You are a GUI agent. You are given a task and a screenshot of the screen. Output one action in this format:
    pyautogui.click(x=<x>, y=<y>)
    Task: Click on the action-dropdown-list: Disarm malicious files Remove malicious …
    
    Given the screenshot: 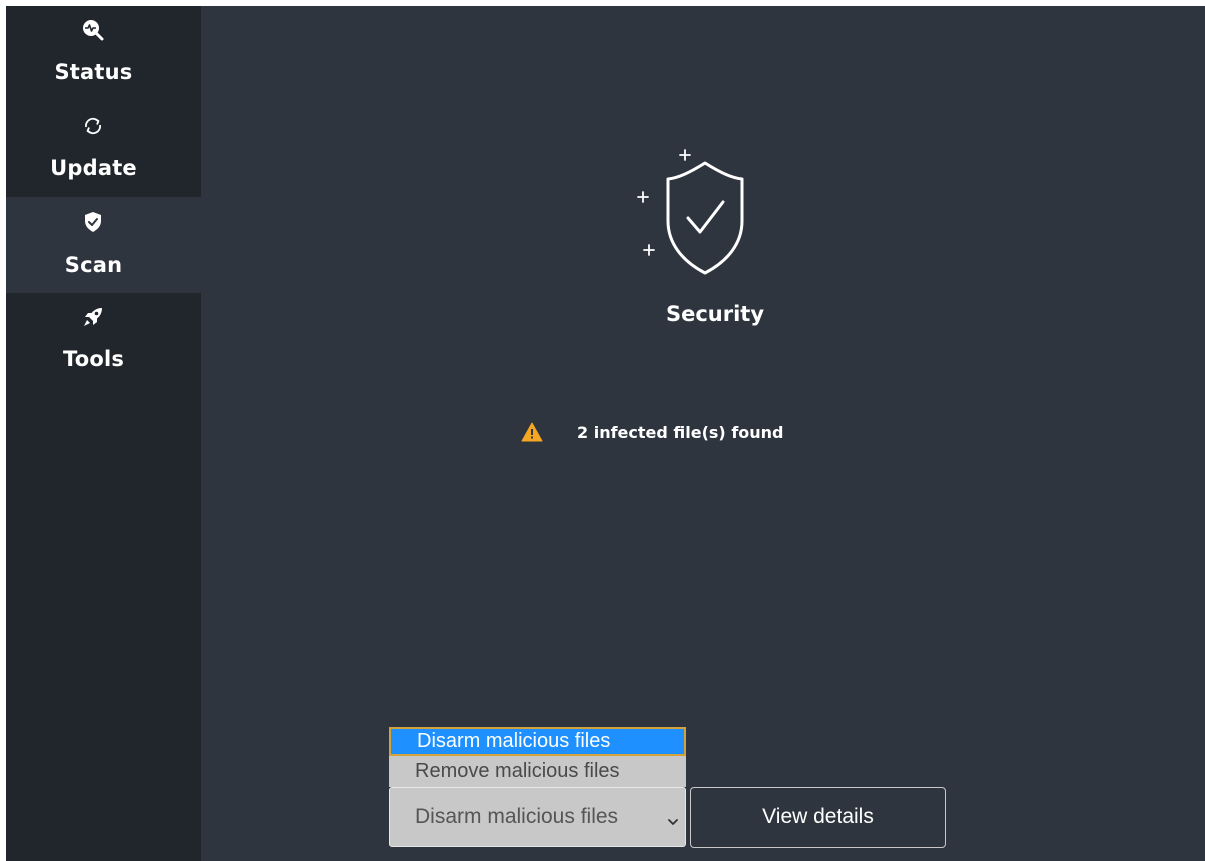 What is the action you would take?
    pyautogui.click(x=537, y=757)
    